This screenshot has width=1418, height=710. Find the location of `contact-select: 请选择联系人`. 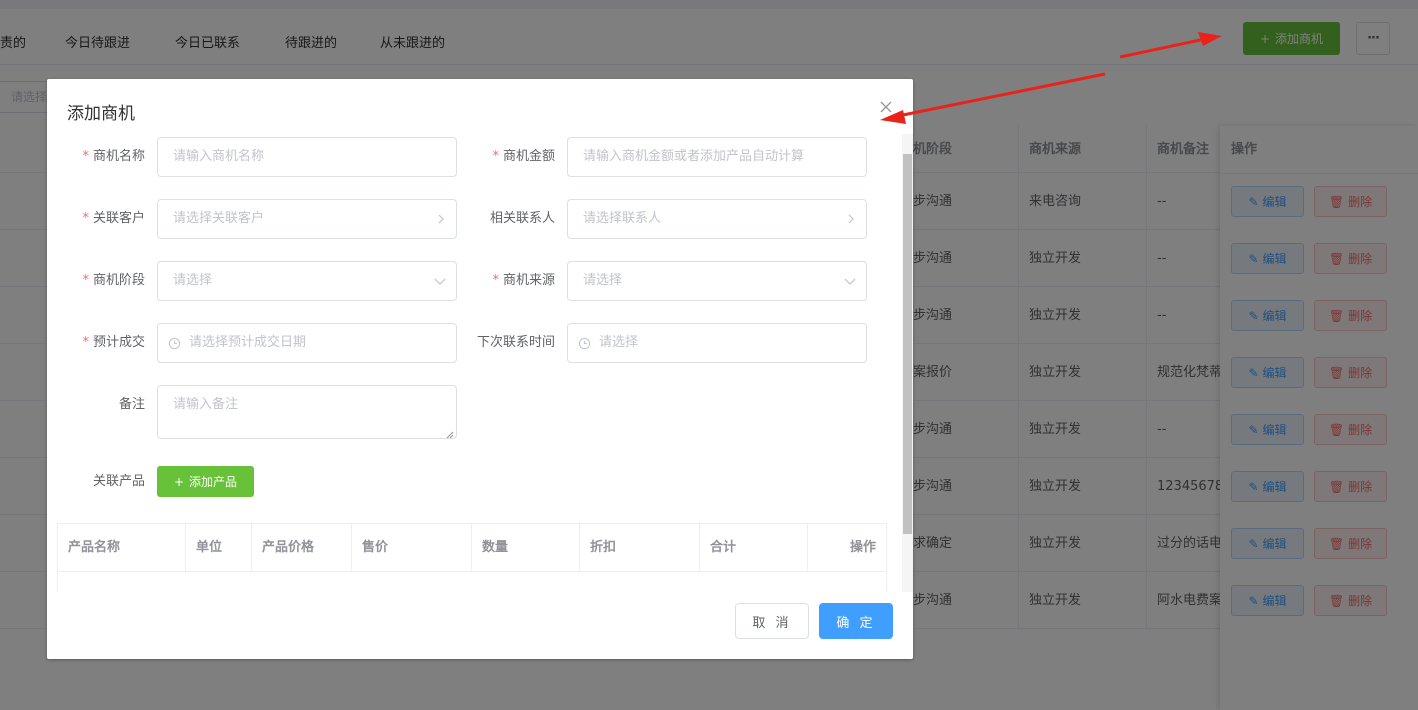

contact-select: 请选择联系人 is located at coordinates (717, 219).